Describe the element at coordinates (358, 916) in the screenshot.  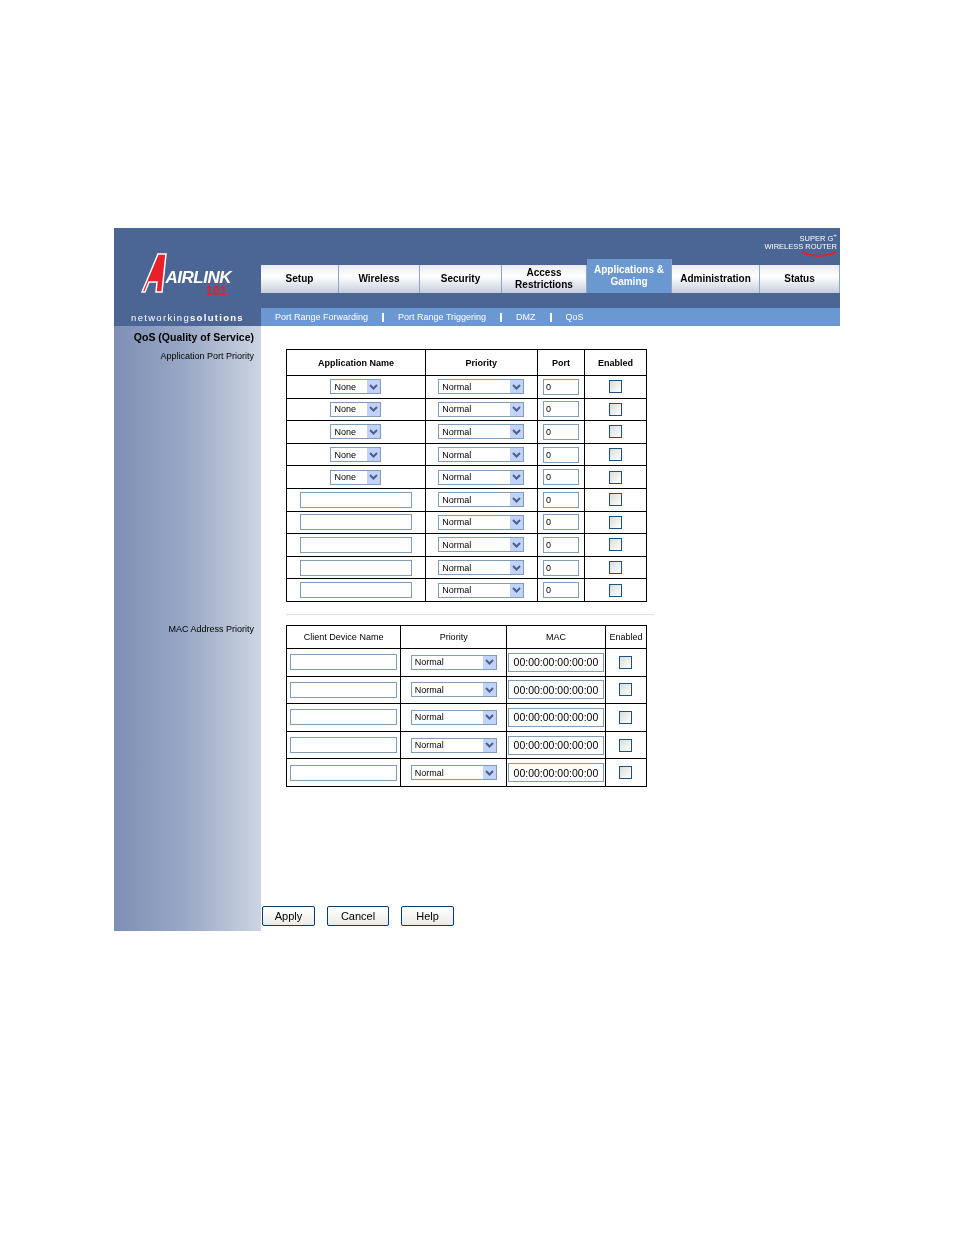
I see `action-button: Cancel` at that location.